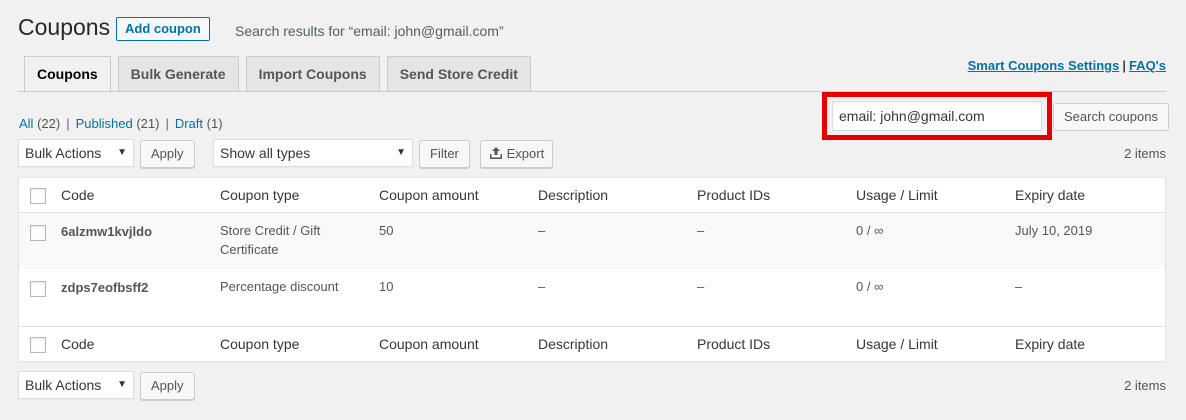 This screenshot has width=1186, height=420. I want to click on coupon-type-line: Certificate, so click(249, 249).